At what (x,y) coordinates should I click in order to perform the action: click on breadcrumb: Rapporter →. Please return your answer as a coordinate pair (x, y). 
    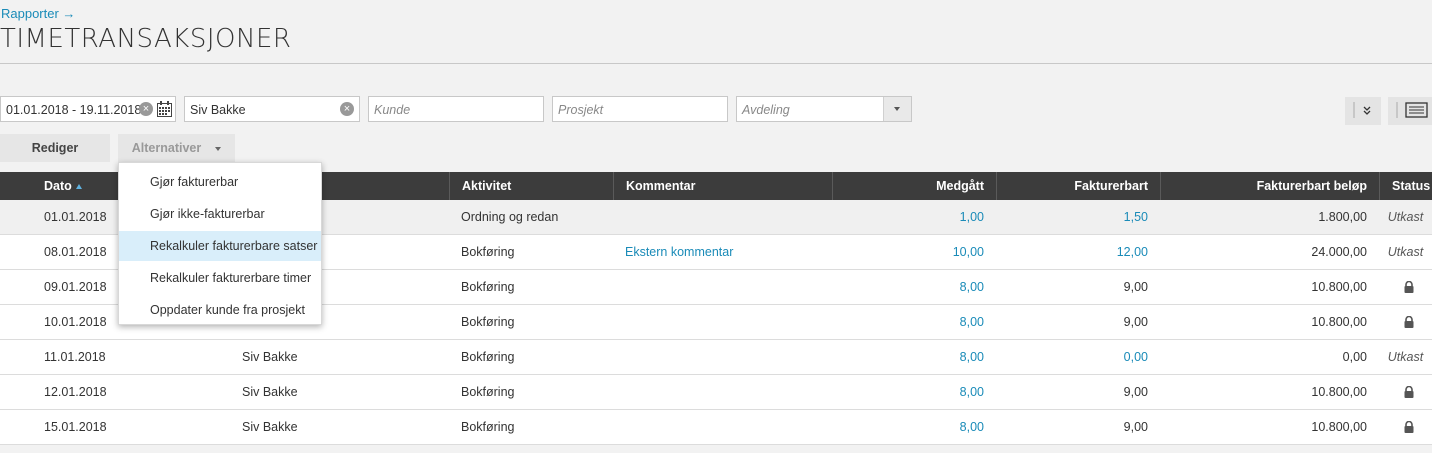
    Looking at the image, I should click on (38, 13).